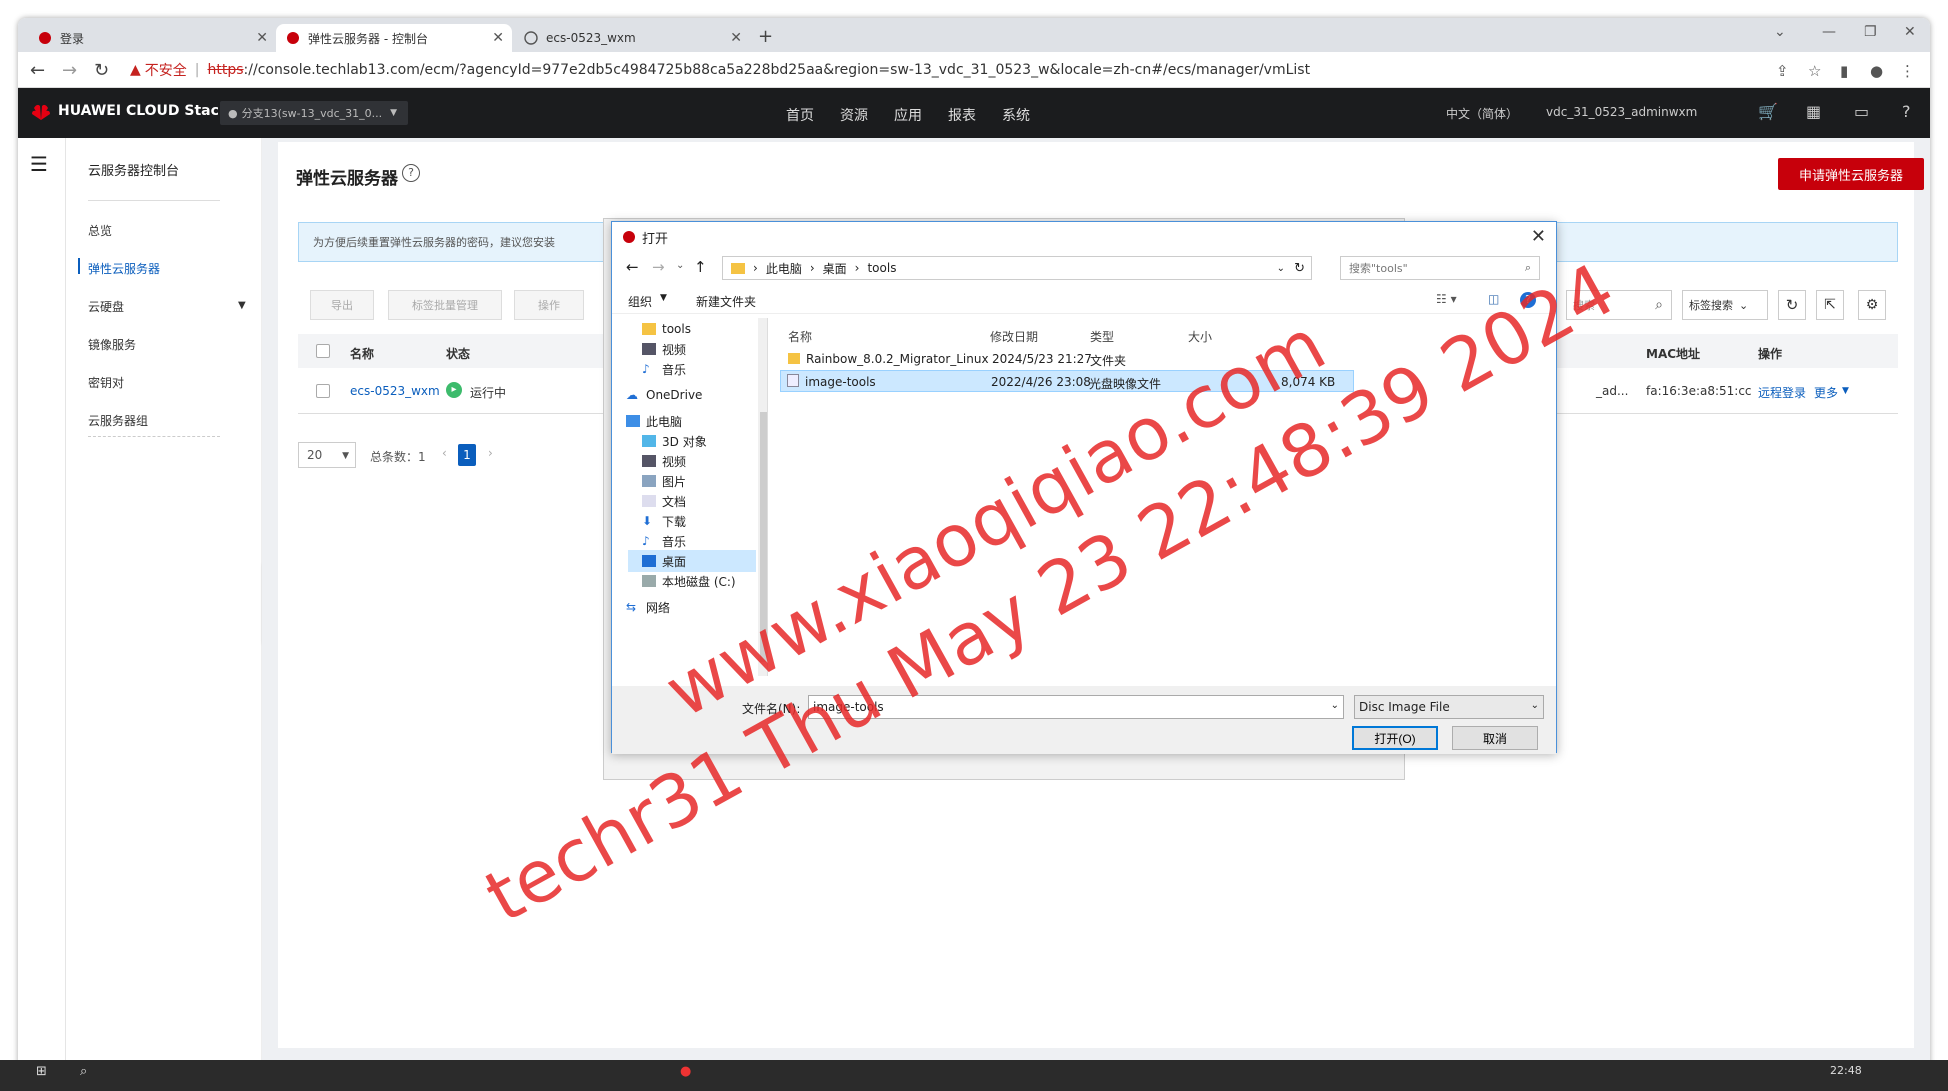  I want to click on user-menu: vdc_31_0523_adminwxm, so click(1621, 112).